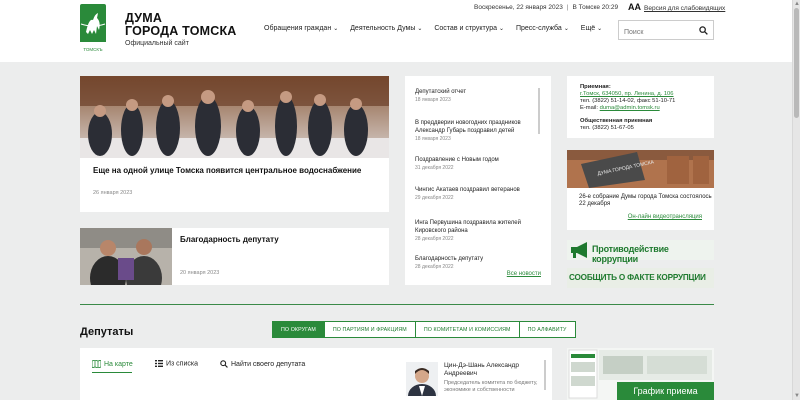 This screenshot has width=800, height=400. I want to click on main-news-date: 26 января 2023, so click(113, 193).